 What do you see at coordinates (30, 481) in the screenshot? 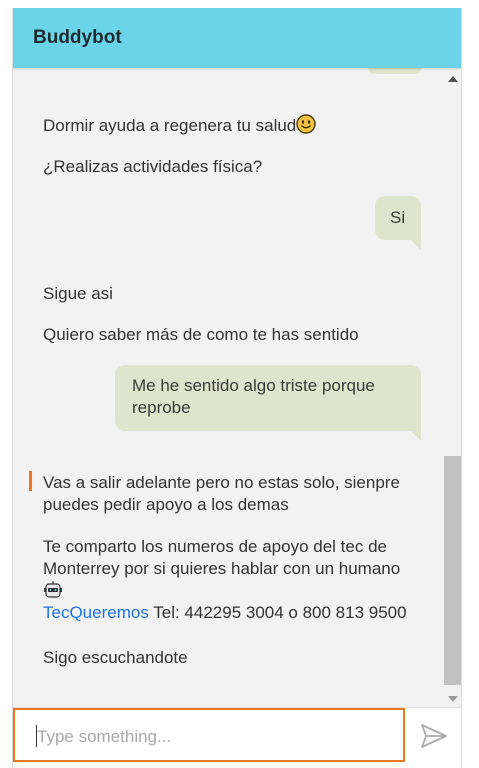
I see `message-accent-bar` at bounding box center [30, 481].